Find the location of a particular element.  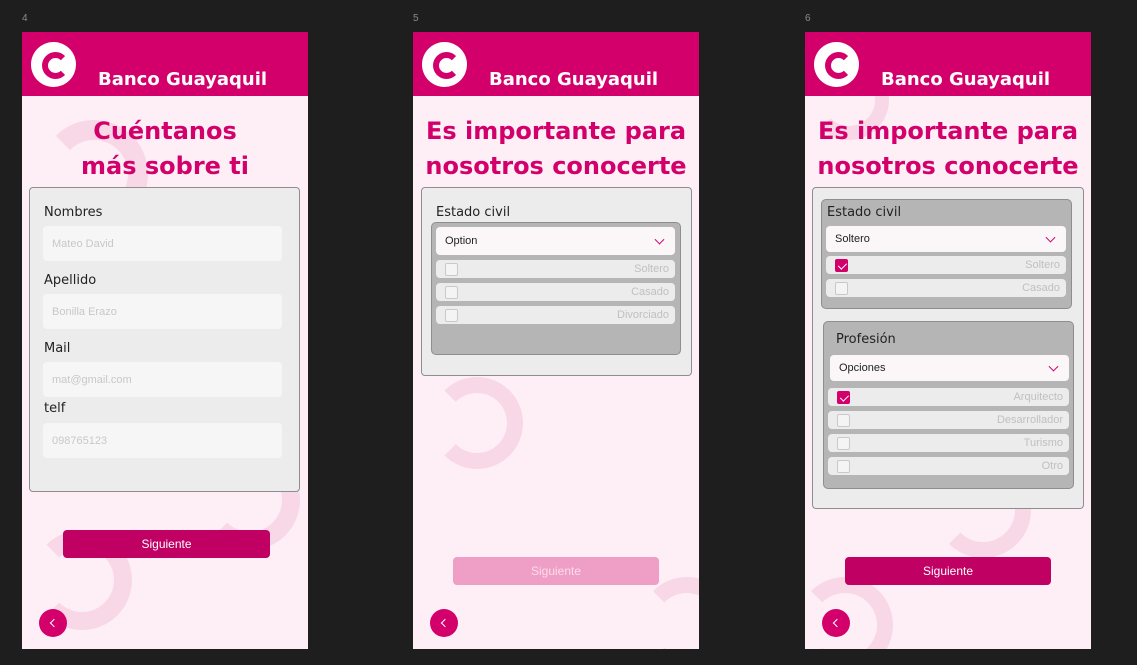

field-label-telf: telf is located at coordinates (55, 408).